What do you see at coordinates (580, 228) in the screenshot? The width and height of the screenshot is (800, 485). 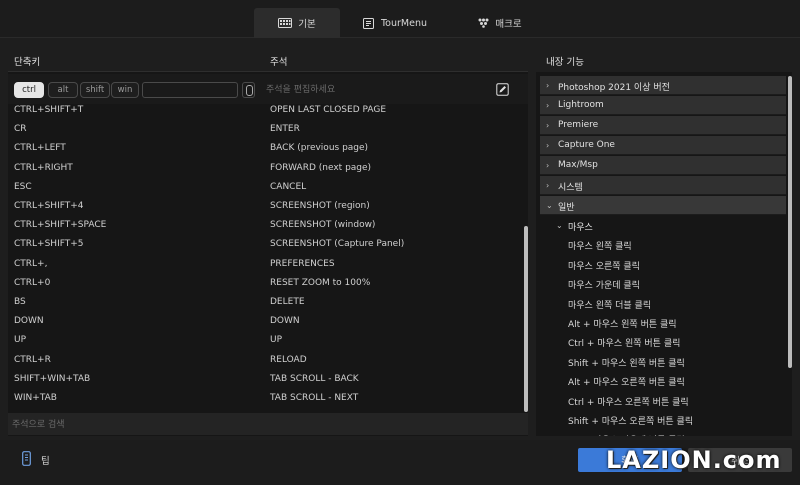 I see `tree-subgroup-label: 마우스` at bounding box center [580, 228].